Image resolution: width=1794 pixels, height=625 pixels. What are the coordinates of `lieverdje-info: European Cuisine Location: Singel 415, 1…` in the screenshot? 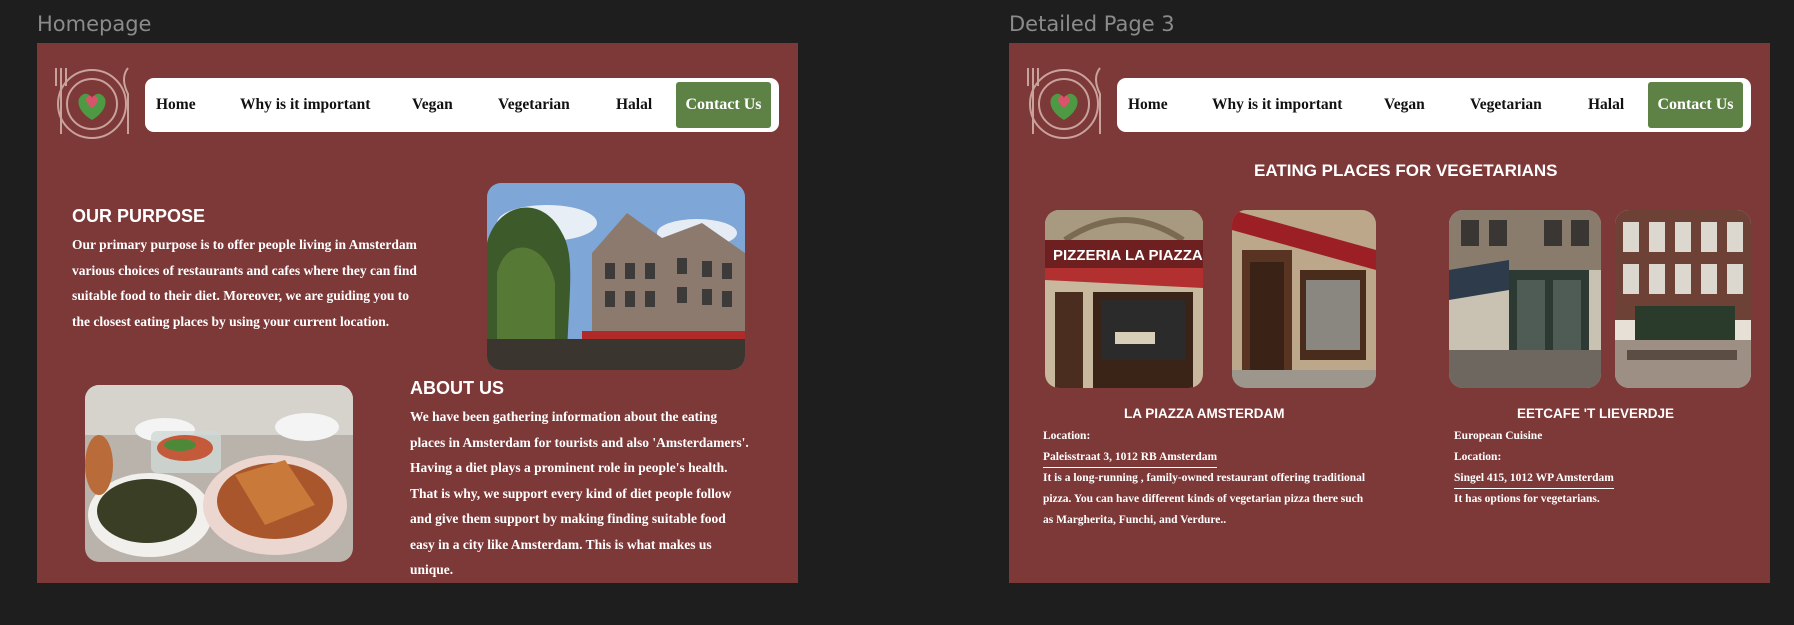 It's located at (1604, 468).